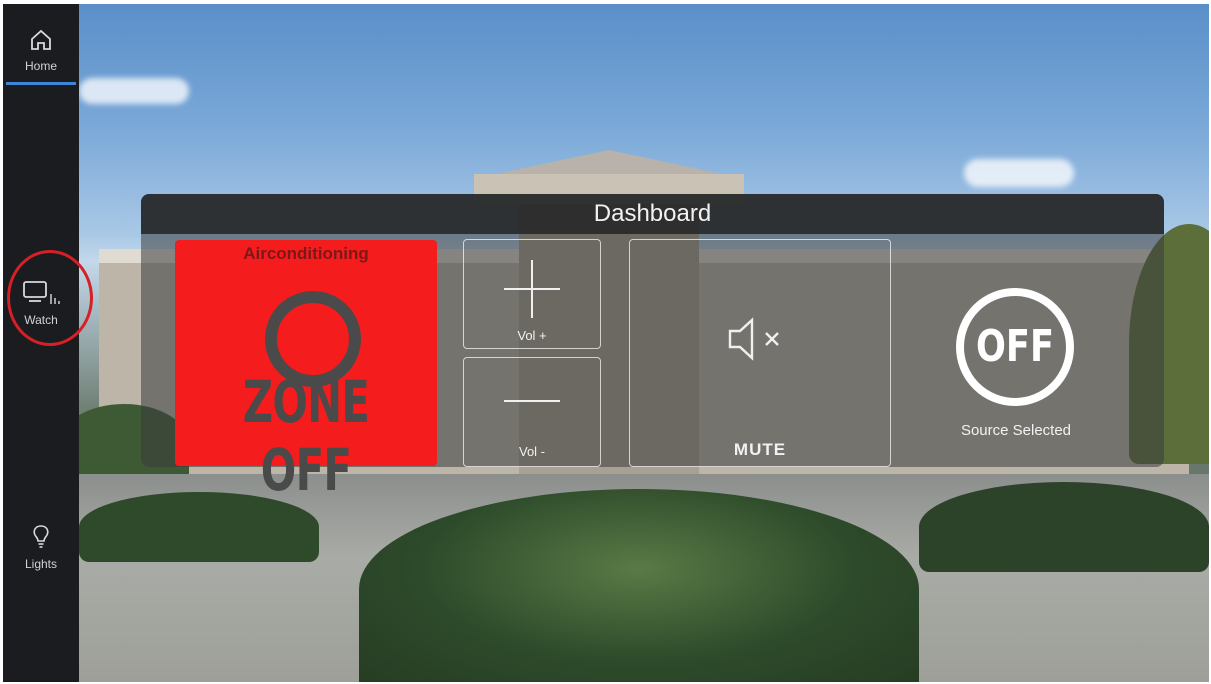  Describe the element at coordinates (652, 214) in the screenshot. I see `dashboard-title: Dashboard` at that location.